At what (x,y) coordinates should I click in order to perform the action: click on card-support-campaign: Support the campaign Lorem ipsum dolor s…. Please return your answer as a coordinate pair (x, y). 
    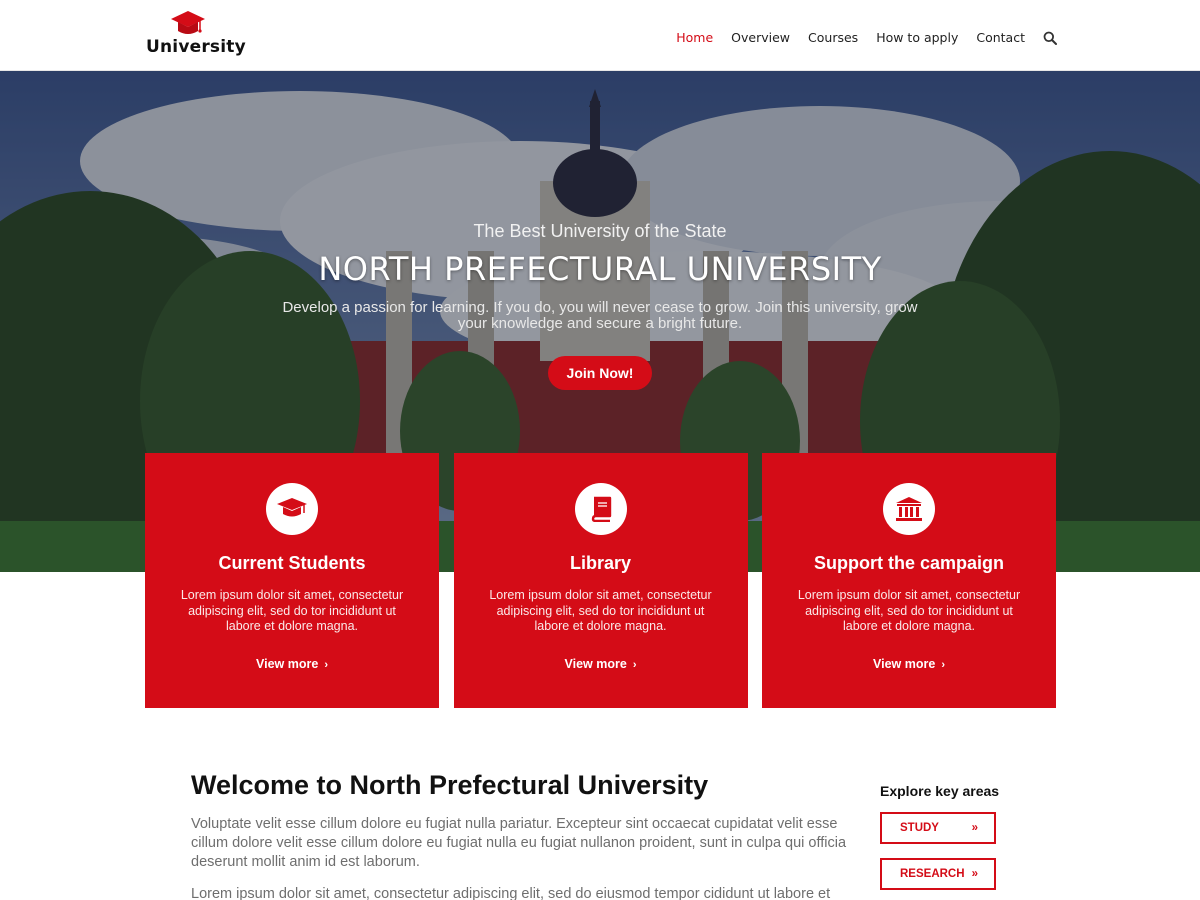
    Looking at the image, I should click on (909, 580).